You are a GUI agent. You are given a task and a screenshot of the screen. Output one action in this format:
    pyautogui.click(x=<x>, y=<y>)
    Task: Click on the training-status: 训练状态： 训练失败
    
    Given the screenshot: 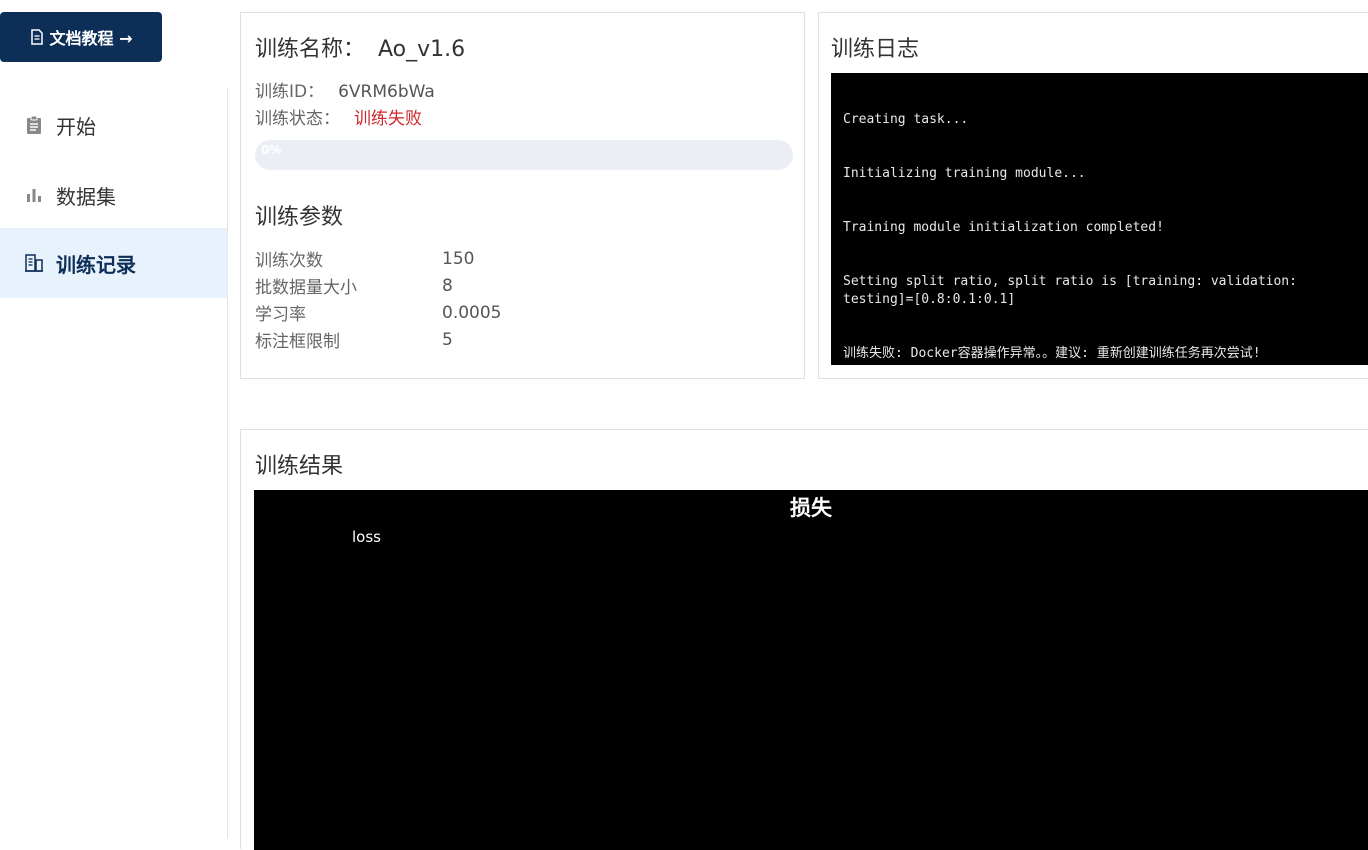 What is the action you would take?
    pyautogui.click(x=338, y=116)
    